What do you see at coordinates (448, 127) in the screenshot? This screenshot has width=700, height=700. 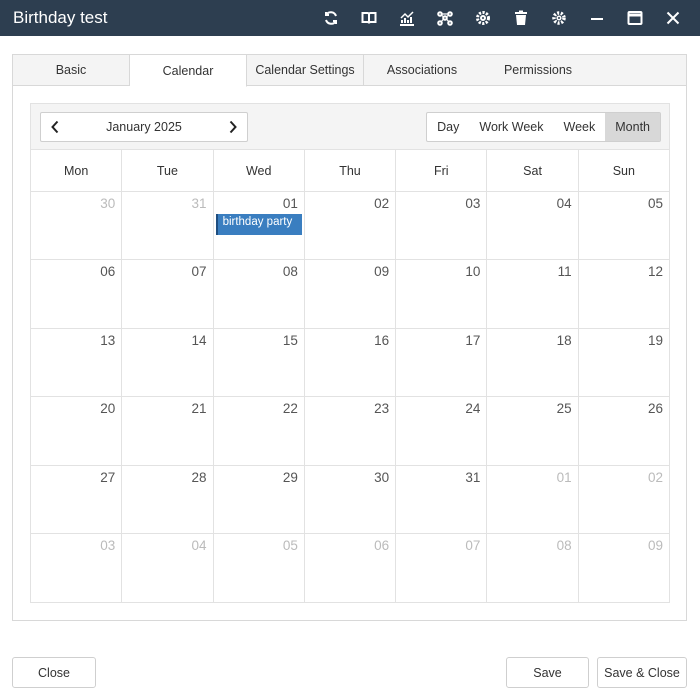 I see `view-day-button: Day` at bounding box center [448, 127].